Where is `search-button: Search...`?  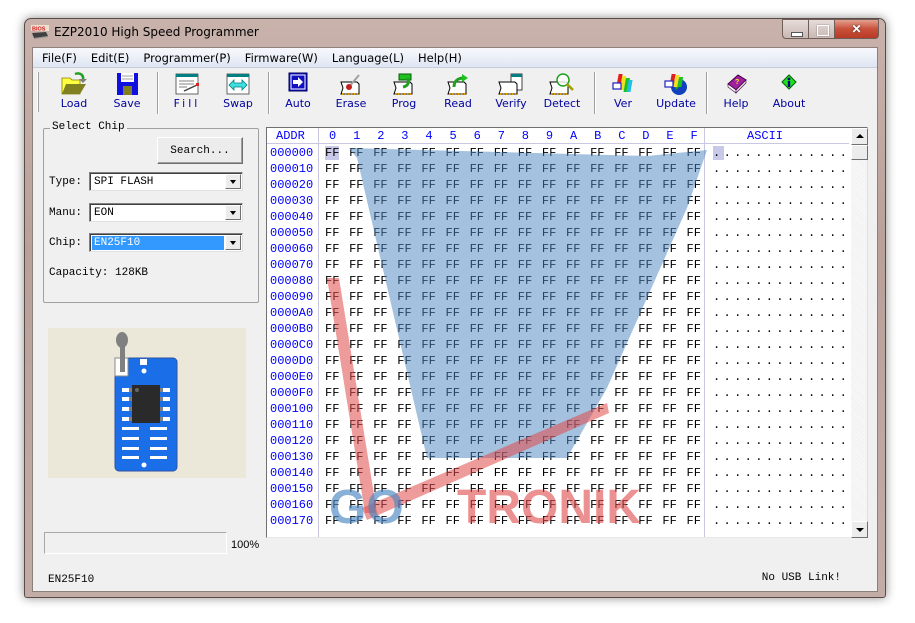
search-button: Search... is located at coordinates (200, 150).